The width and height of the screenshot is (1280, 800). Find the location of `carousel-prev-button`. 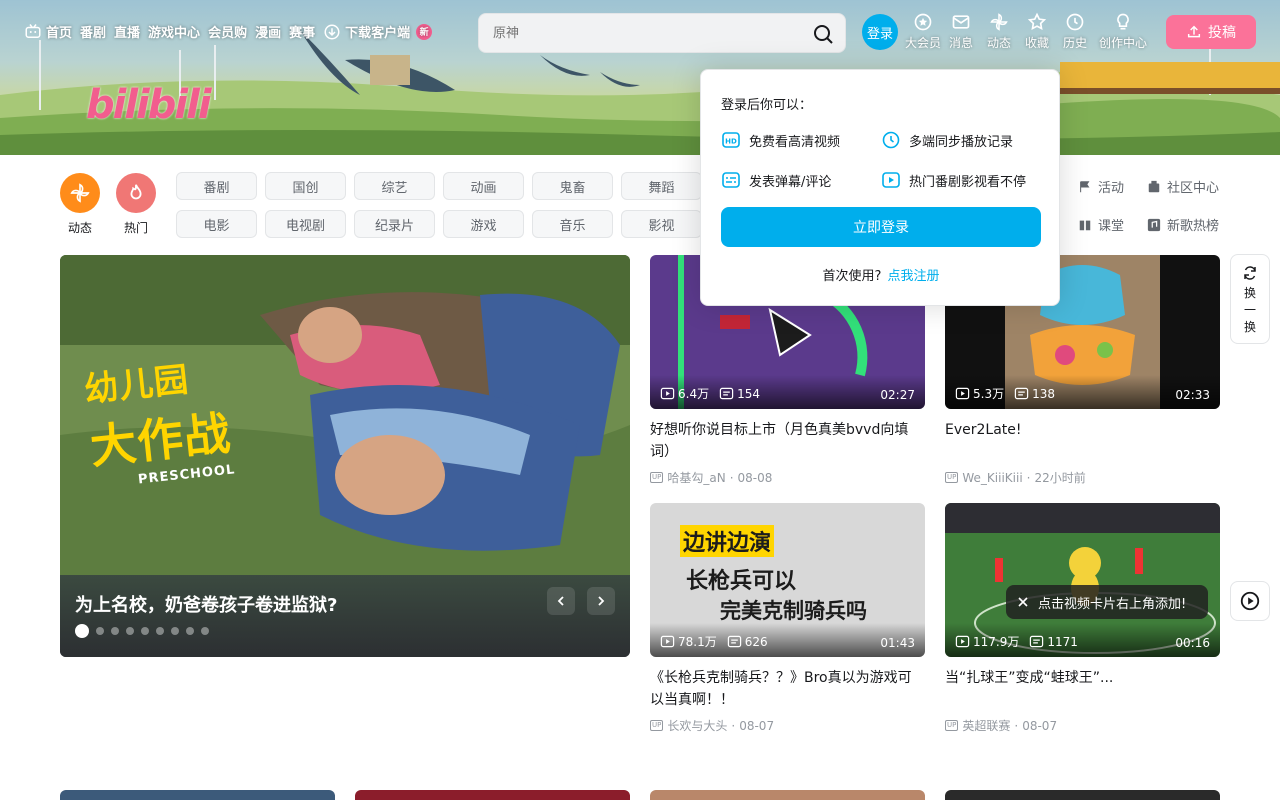

carousel-prev-button is located at coordinates (561, 601).